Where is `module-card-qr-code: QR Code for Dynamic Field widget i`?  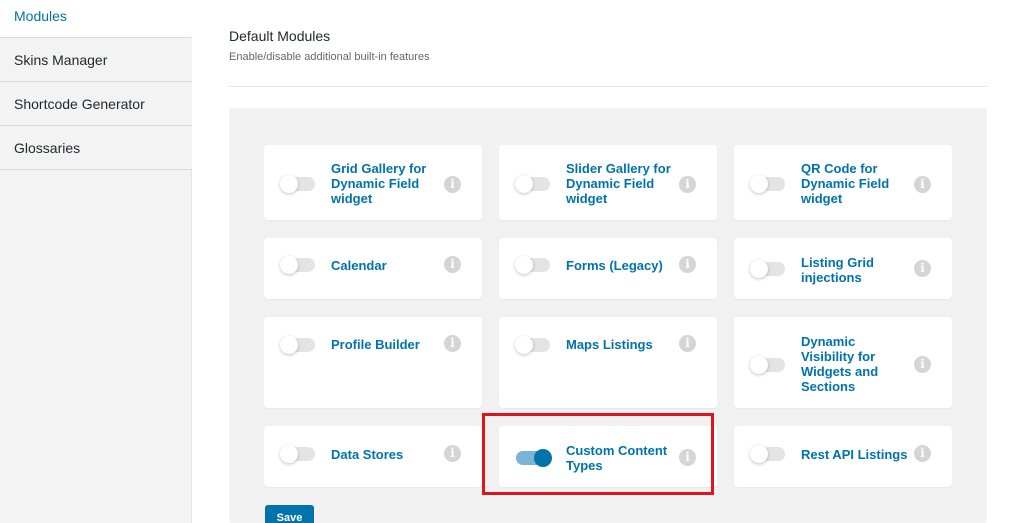 module-card-qr-code: QR Code for Dynamic Field widget i is located at coordinates (843, 182).